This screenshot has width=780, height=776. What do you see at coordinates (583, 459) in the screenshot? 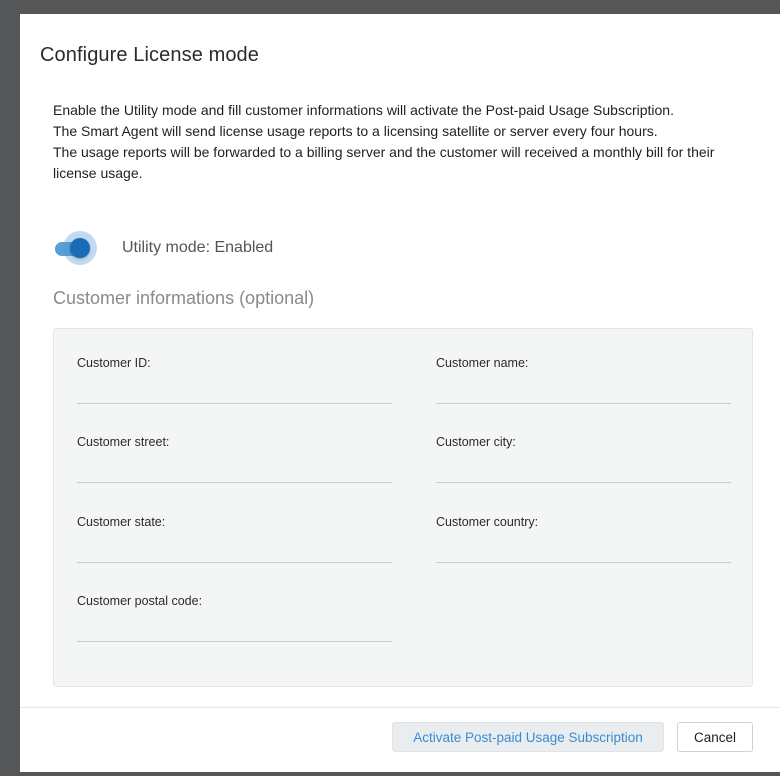
I see `customer-city-field: Customer city:` at bounding box center [583, 459].